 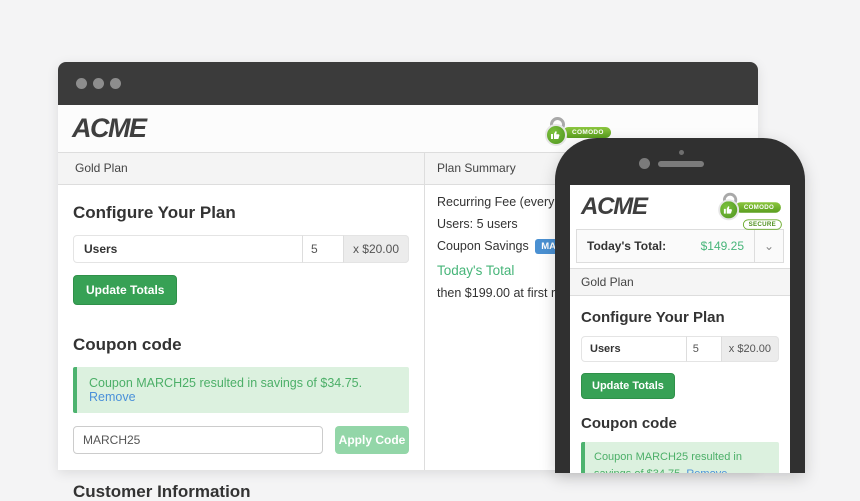 I want to click on update-totals-button: Update Totals, so click(x=125, y=290).